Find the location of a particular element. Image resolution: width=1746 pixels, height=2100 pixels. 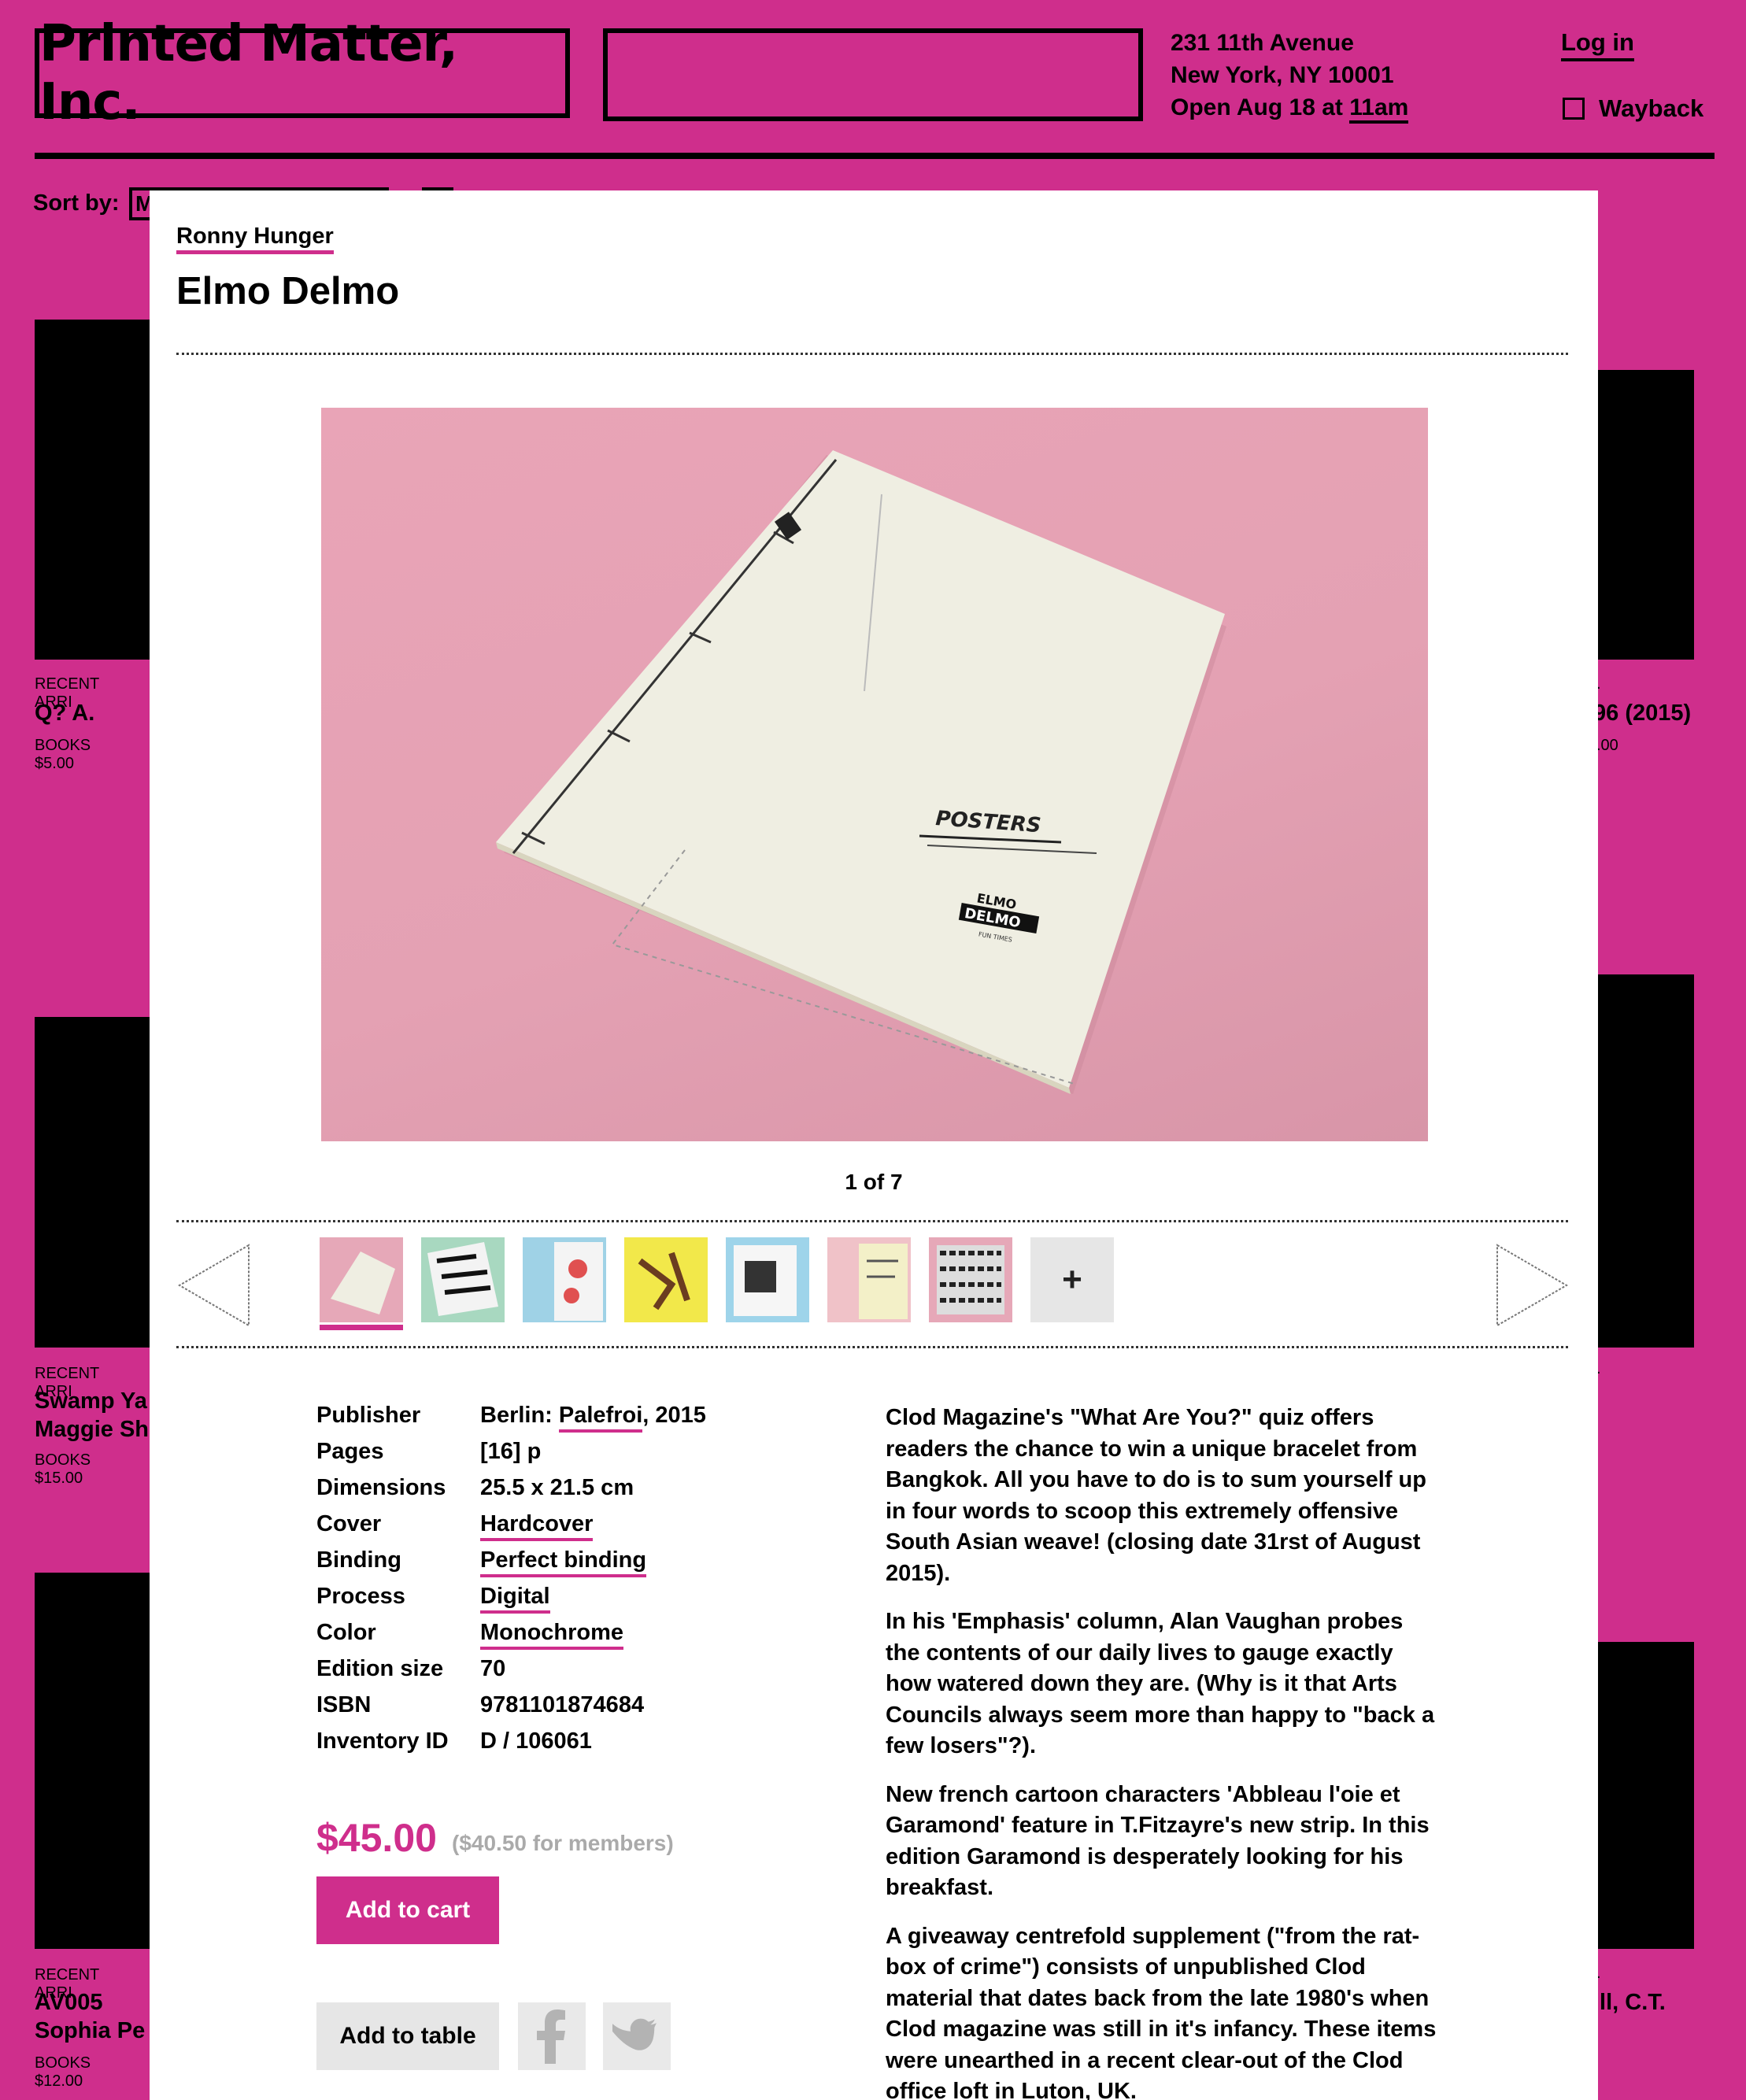

book-photo: POSTERS ELMO DELMO FUN TIMES is located at coordinates (861, 772).